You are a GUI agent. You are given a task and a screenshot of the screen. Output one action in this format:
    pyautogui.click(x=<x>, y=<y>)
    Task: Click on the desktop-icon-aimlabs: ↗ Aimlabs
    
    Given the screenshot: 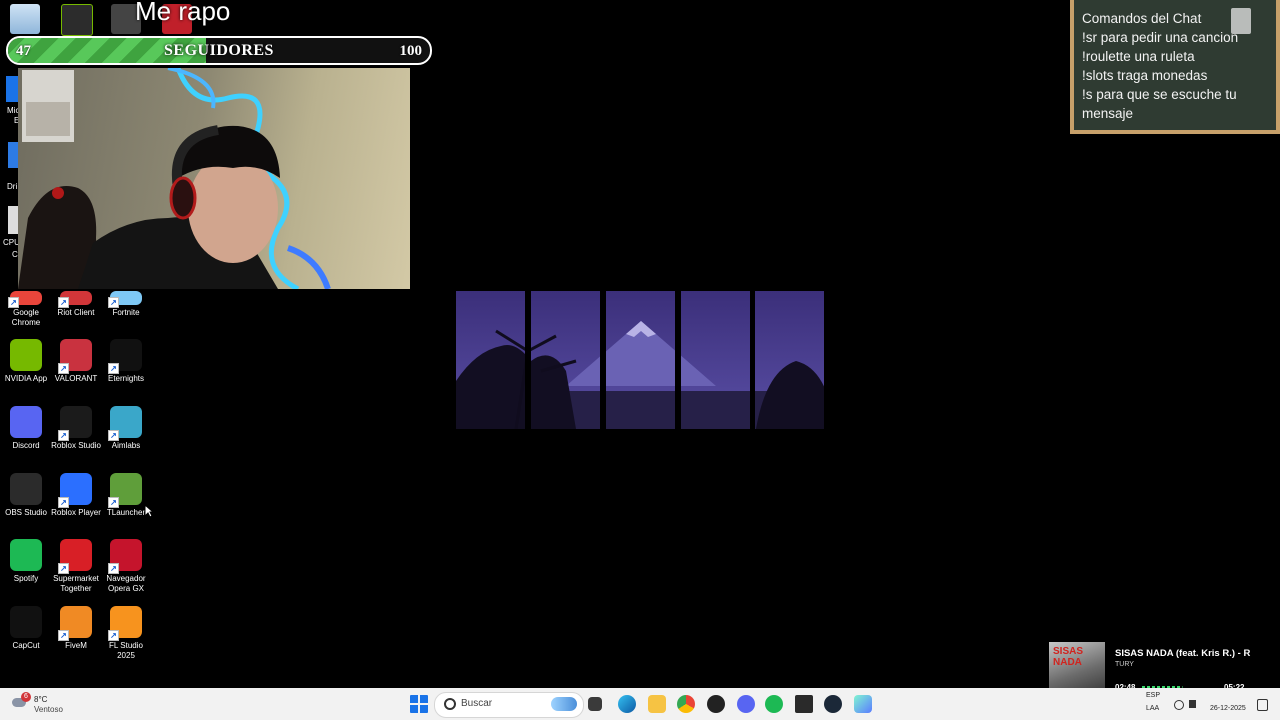 What is the action you would take?
    pyautogui.click(x=126, y=428)
    